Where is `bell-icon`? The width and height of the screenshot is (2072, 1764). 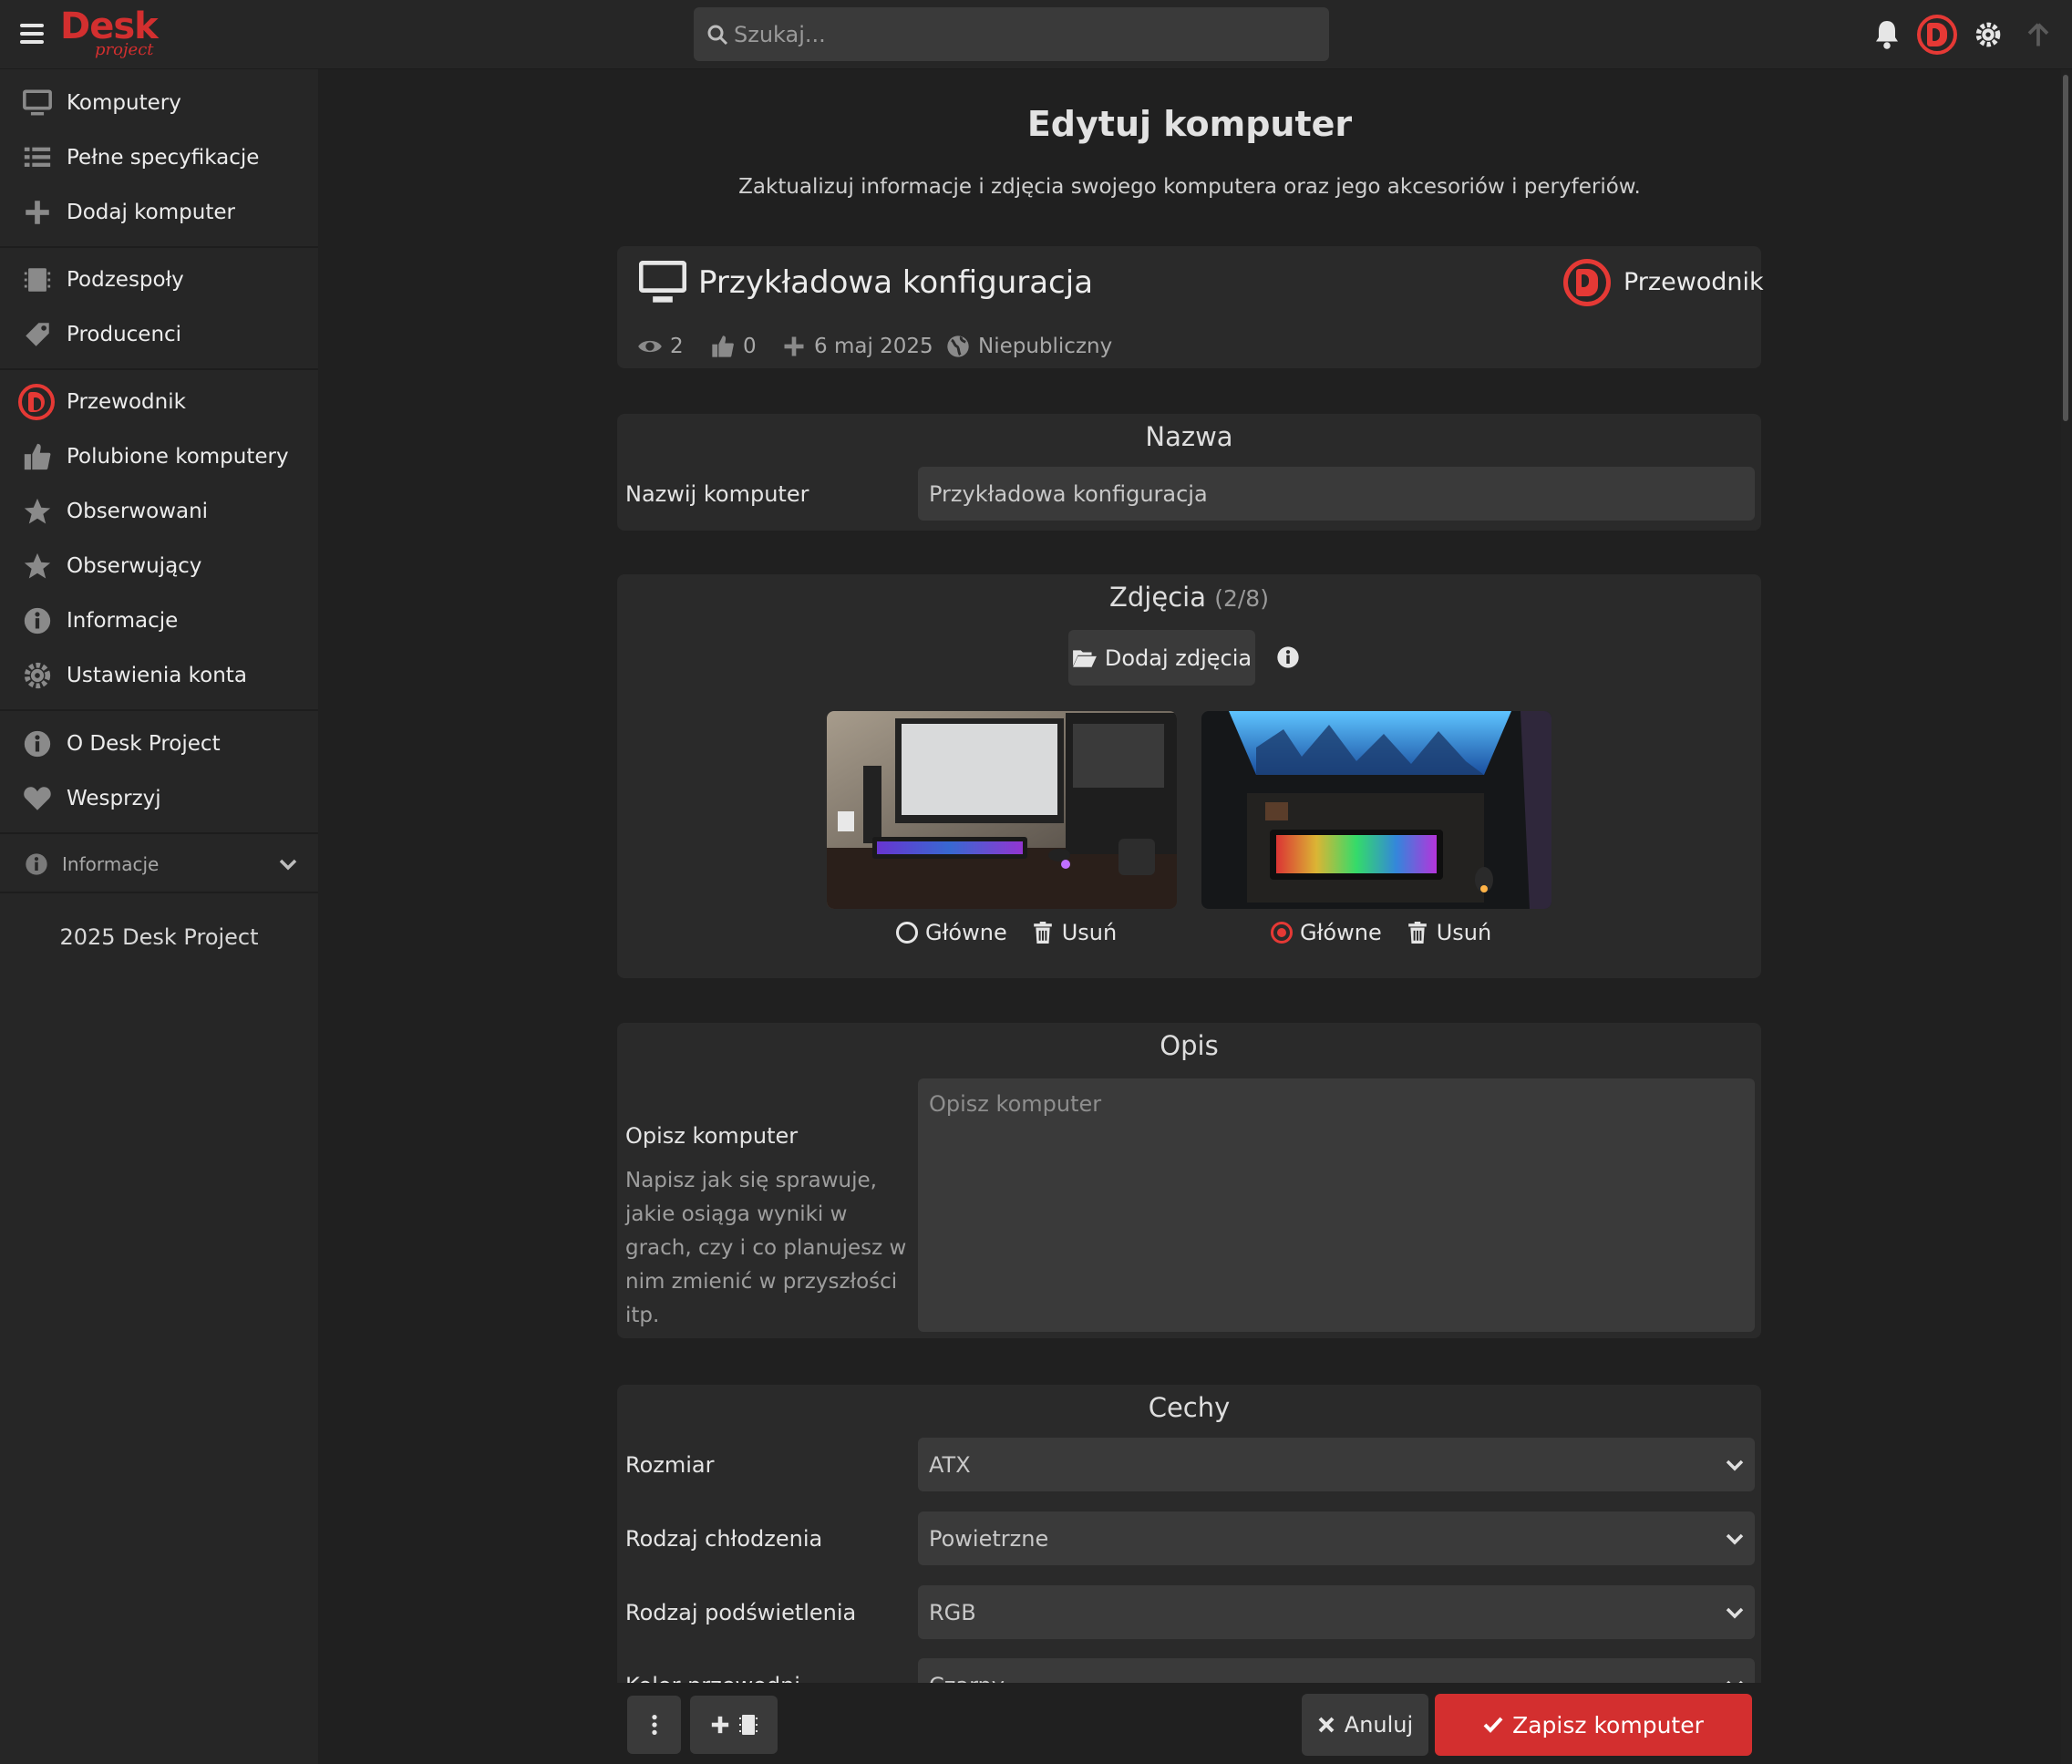
bell-icon is located at coordinates (1887, 34).